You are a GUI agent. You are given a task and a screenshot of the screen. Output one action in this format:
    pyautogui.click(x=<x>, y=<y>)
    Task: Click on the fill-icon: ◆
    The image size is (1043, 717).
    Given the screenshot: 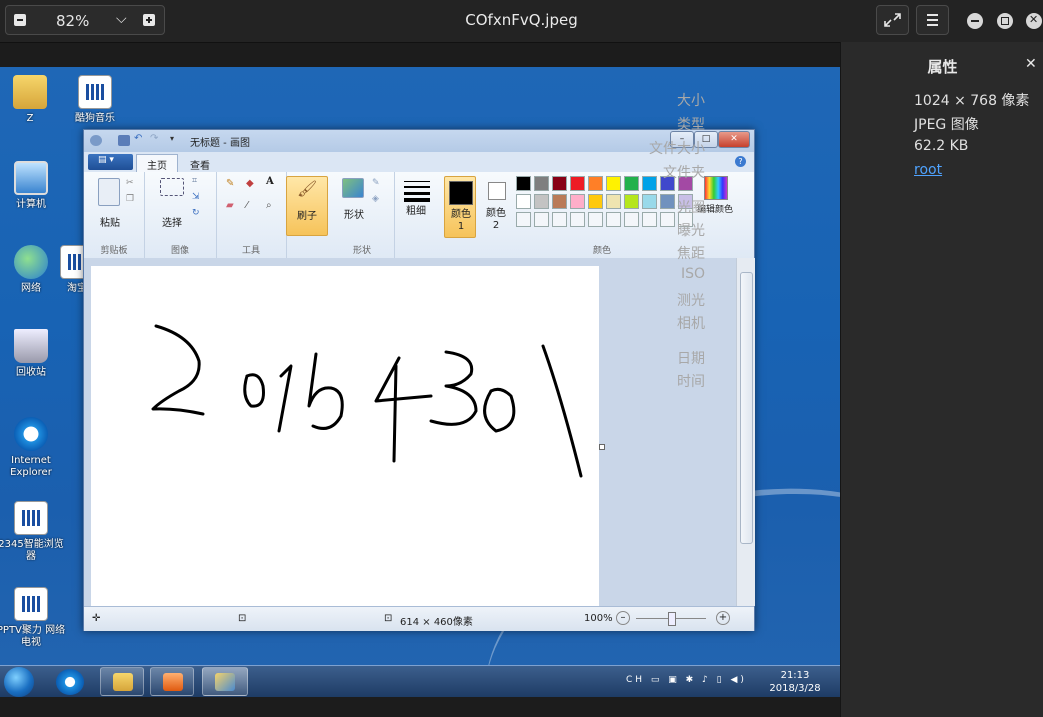 What is the action you would take?
    pyautogui.click(x=250, y=183)
    